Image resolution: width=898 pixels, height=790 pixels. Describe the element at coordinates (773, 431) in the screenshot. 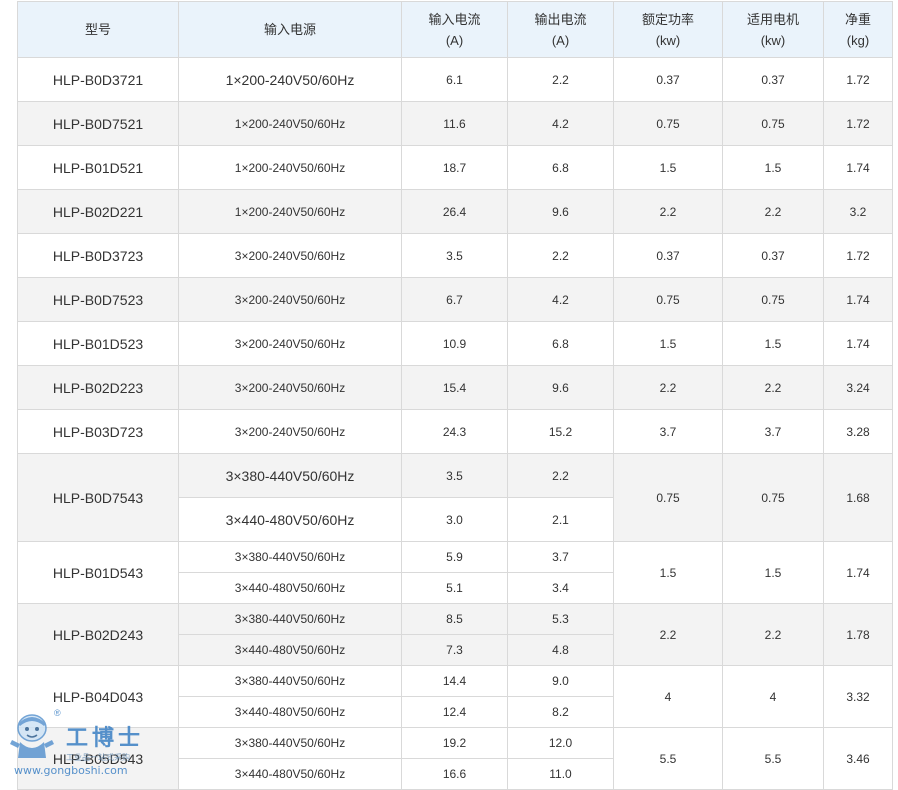

I see `cell-motor: 3.7` at that location.